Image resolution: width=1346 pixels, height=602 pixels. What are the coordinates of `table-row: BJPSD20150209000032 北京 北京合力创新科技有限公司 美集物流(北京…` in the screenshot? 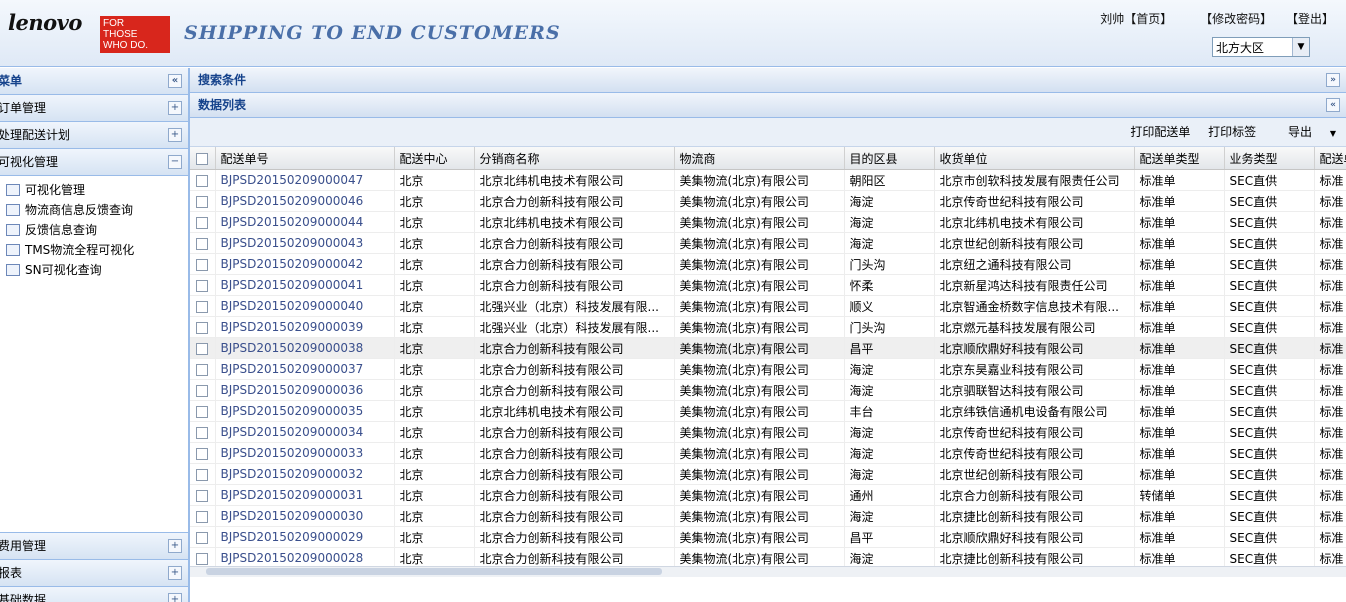 It's located at (768, 474).